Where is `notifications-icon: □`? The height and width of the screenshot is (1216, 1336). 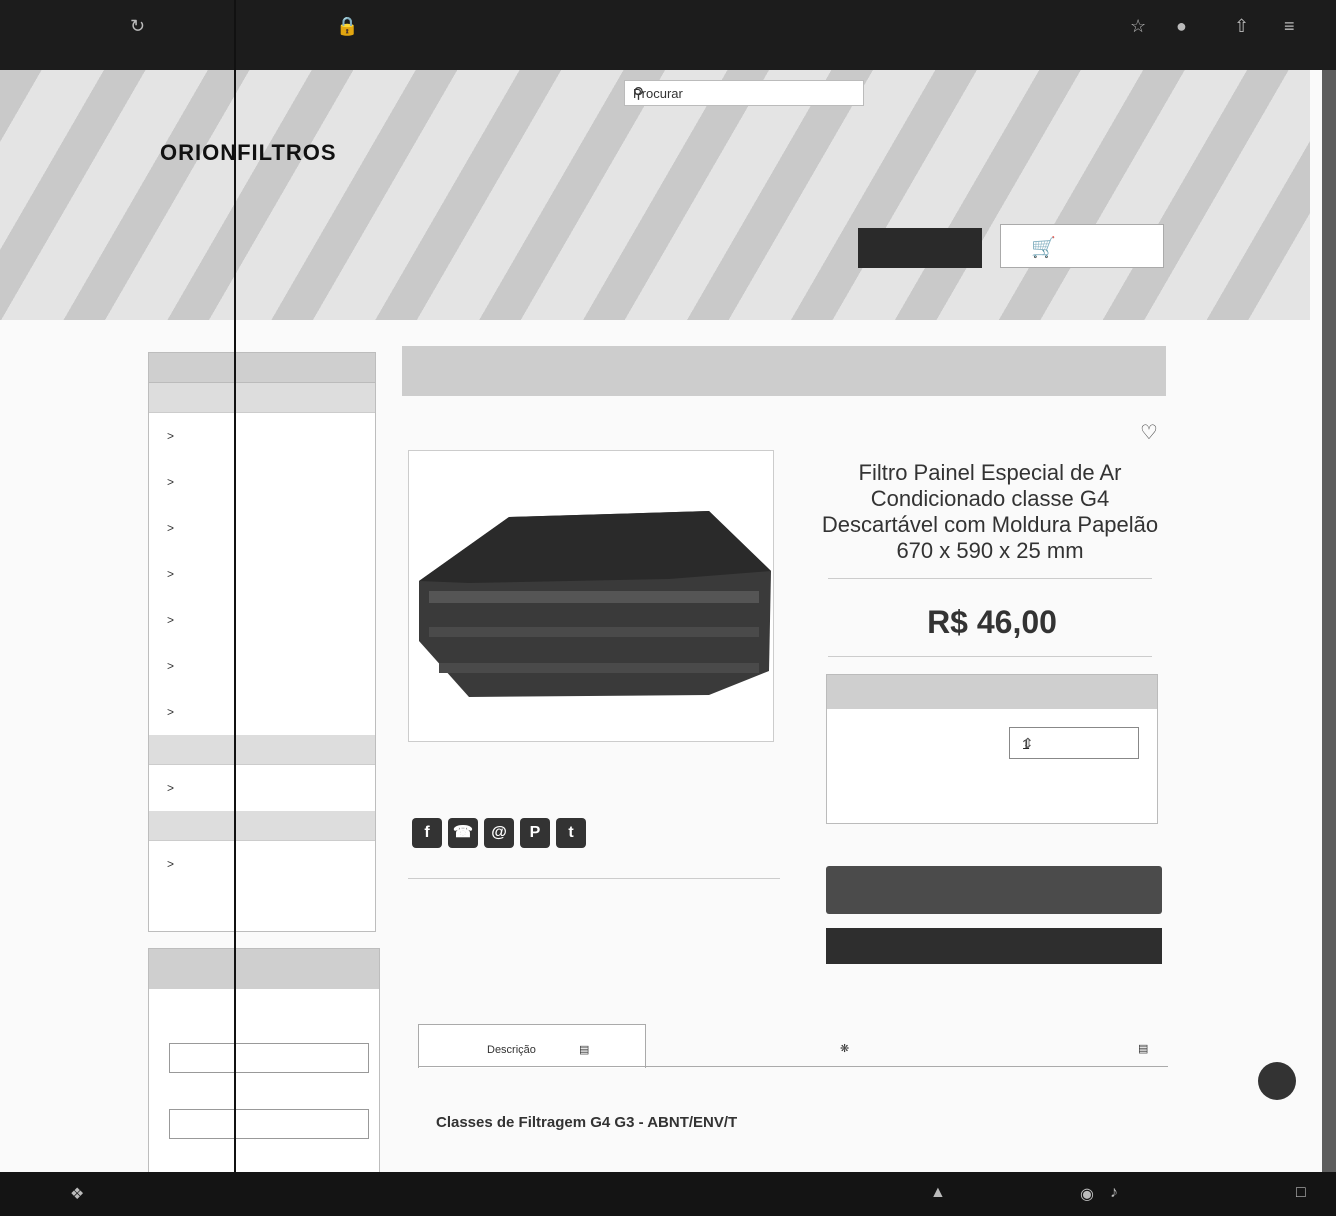
notifications-icon: □ is located at coordinates (1301, 1193).